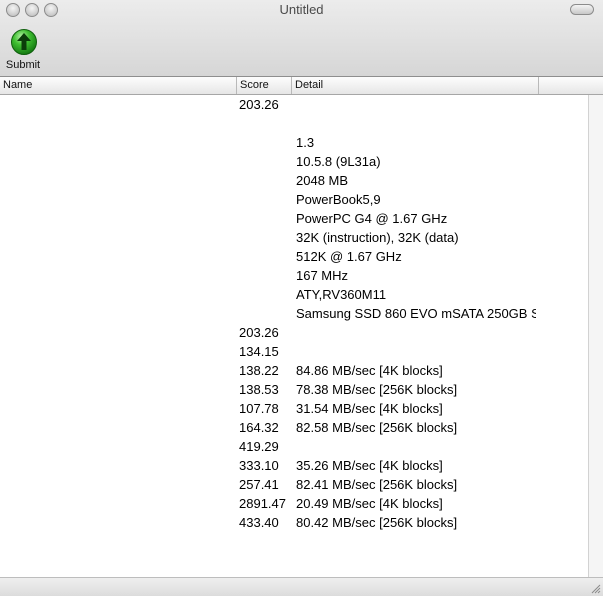 The image size is (603, 596). What do you see at coordinates (259, 484) in the screenshot?
I see `row-score: 257.41` at bounding box center [259, 484].